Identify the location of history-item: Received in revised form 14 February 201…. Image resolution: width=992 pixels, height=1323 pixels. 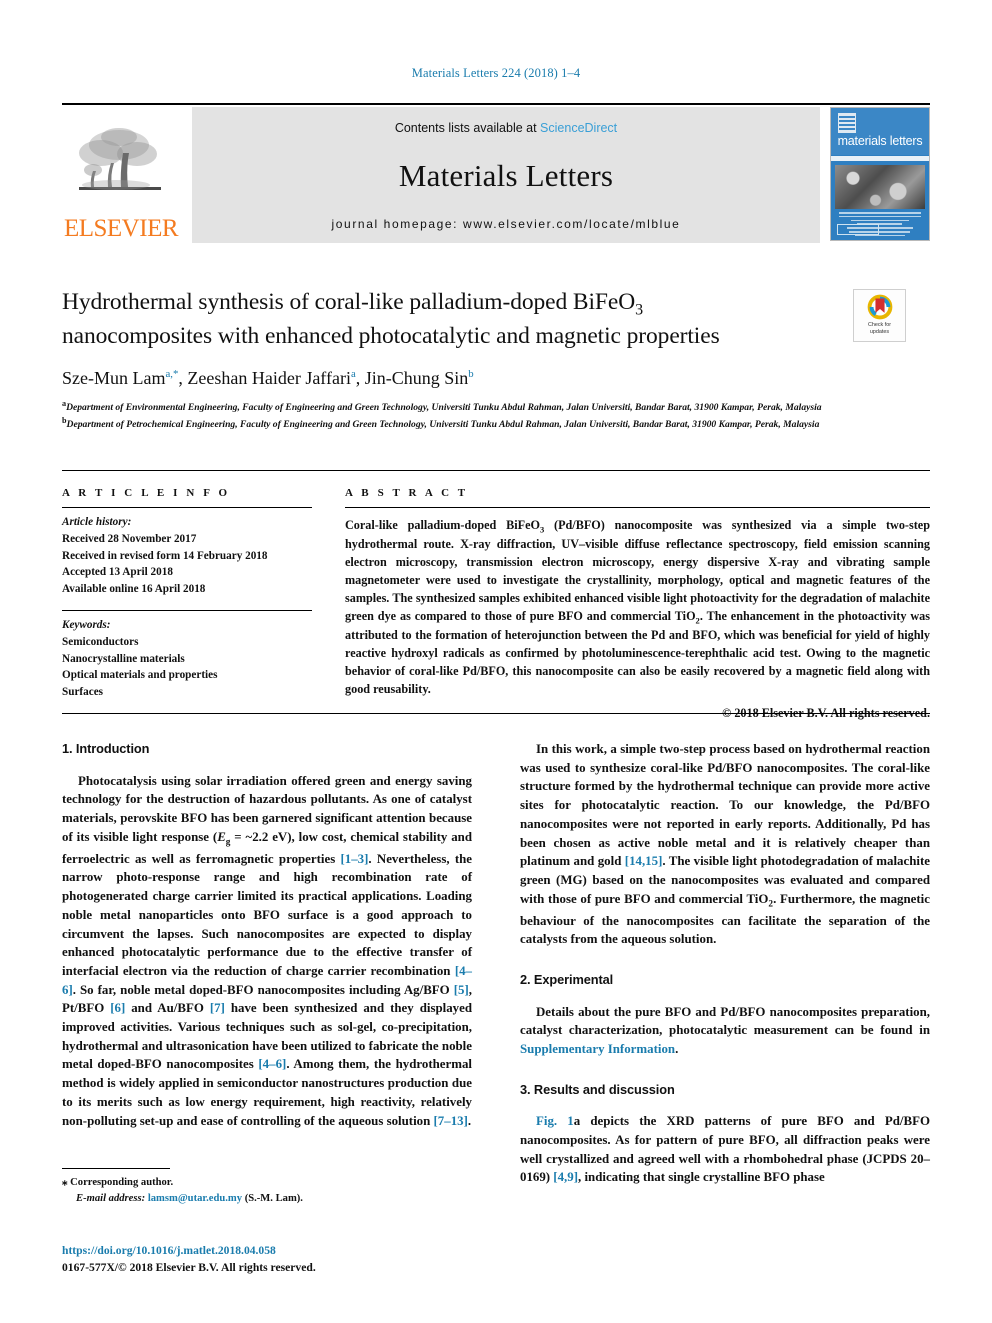
(165, 555).